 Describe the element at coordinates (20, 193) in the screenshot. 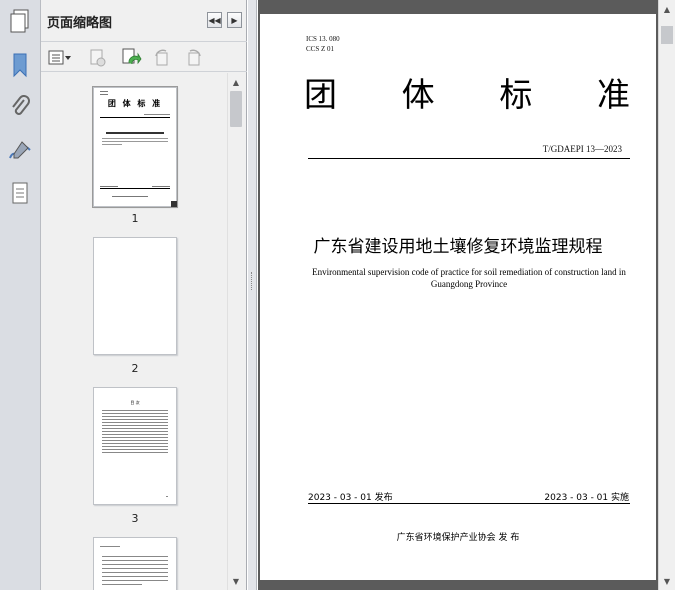

I see `layers-icon` at that location.